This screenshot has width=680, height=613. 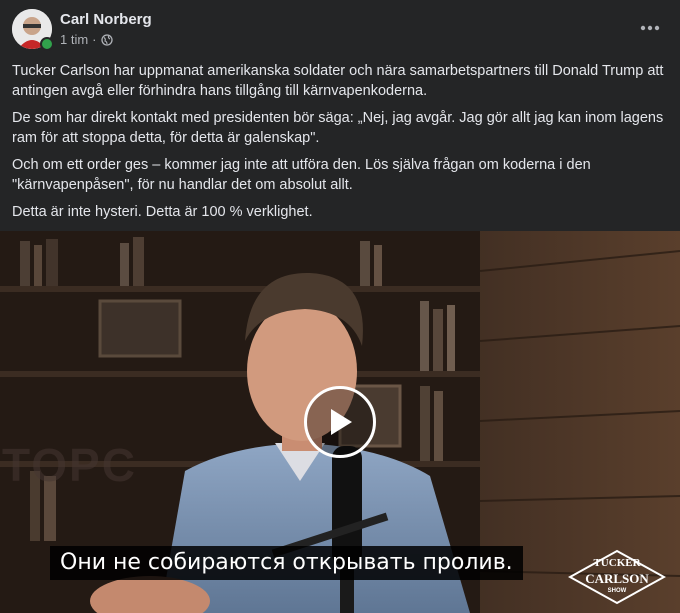 I want to click on post-time: 1 tim, so click(x=74, y=39).